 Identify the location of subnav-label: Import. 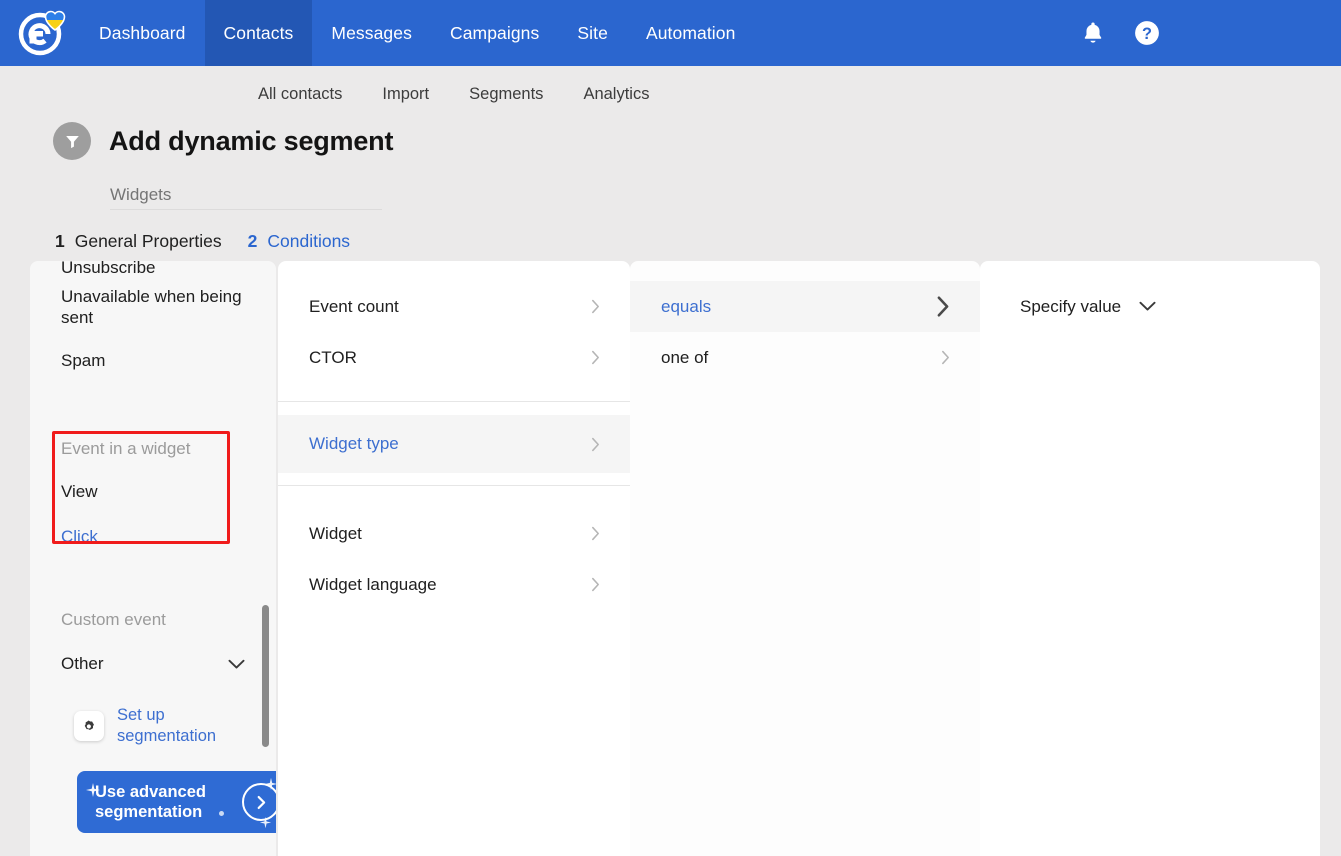
(406, 93).